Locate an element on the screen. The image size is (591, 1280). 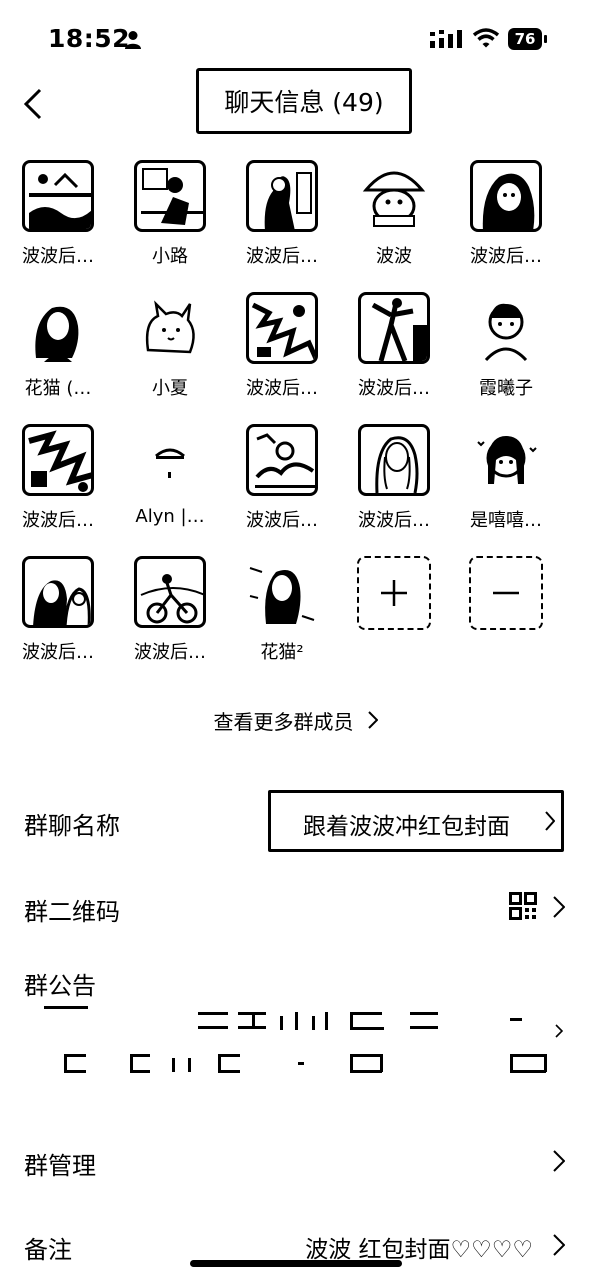
member-item: 霞曦子 is located at coordinates (506, 346).